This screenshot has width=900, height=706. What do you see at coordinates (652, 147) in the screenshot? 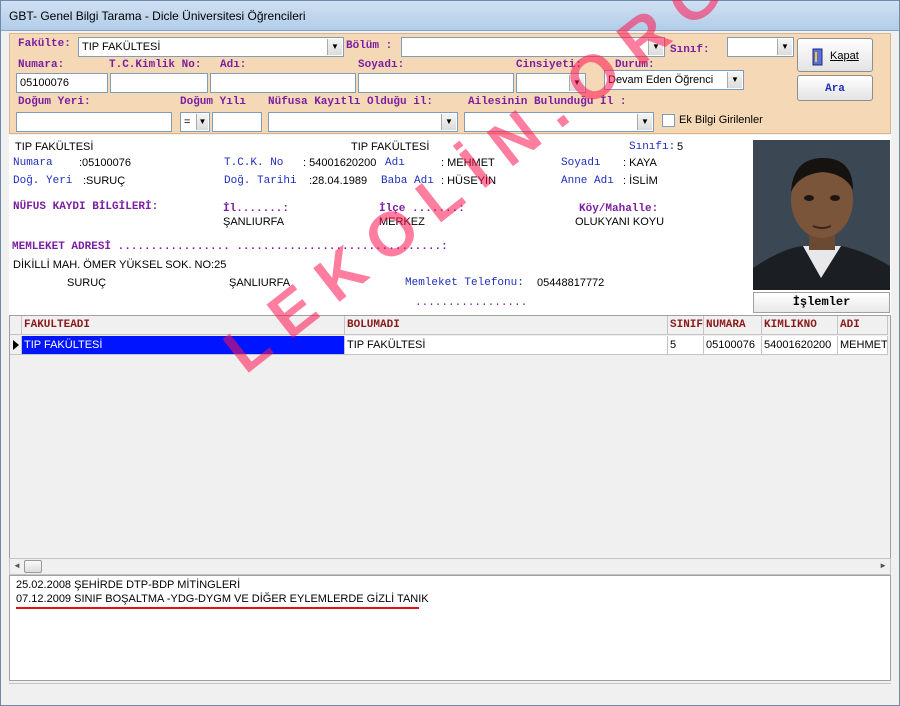
I see `student-sinif-label: Sınıfı:` at bounding box center [652, 147].